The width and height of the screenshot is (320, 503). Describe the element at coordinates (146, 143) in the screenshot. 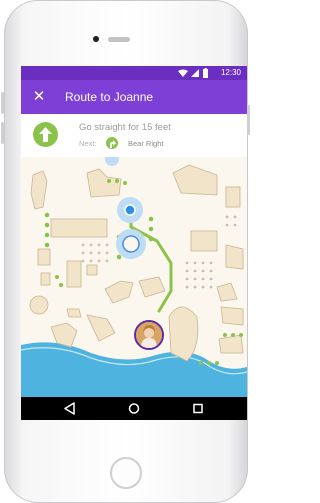

I see `next-step-text: Bear Right` at that location.